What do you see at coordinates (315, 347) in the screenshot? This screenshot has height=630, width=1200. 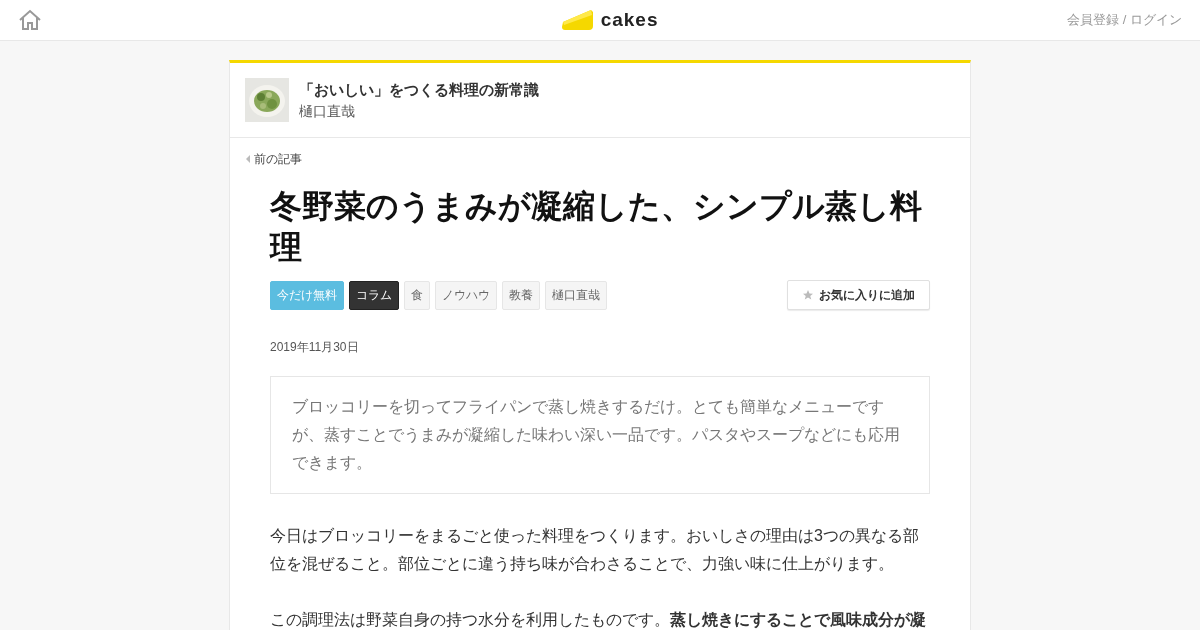 I see `publish-date: 2019年11月30日` at bounding box center [315, 347].